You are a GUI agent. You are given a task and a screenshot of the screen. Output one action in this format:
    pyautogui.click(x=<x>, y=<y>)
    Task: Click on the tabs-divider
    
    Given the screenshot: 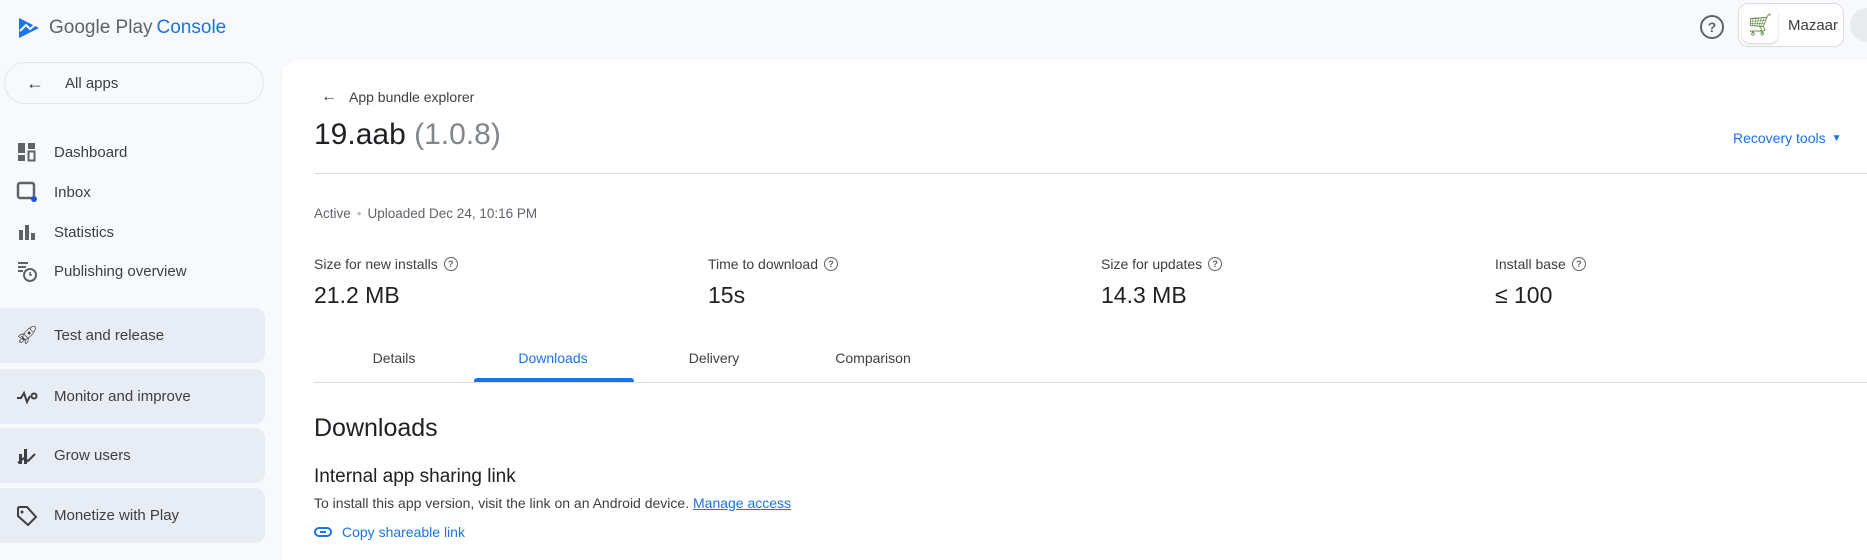 What is the action you would take?
    pyautogui.click(x=1090, y=382)
    